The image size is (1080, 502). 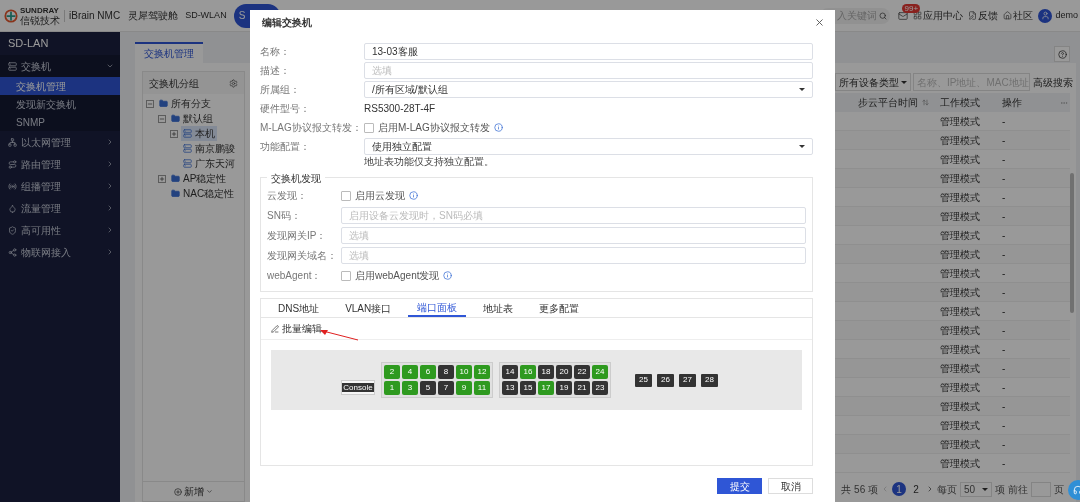 What do you see at coordinates (296, 178) in the screenshot?
I see `fieldset-legend: 交换机发现` at bounding box center [296, 178].